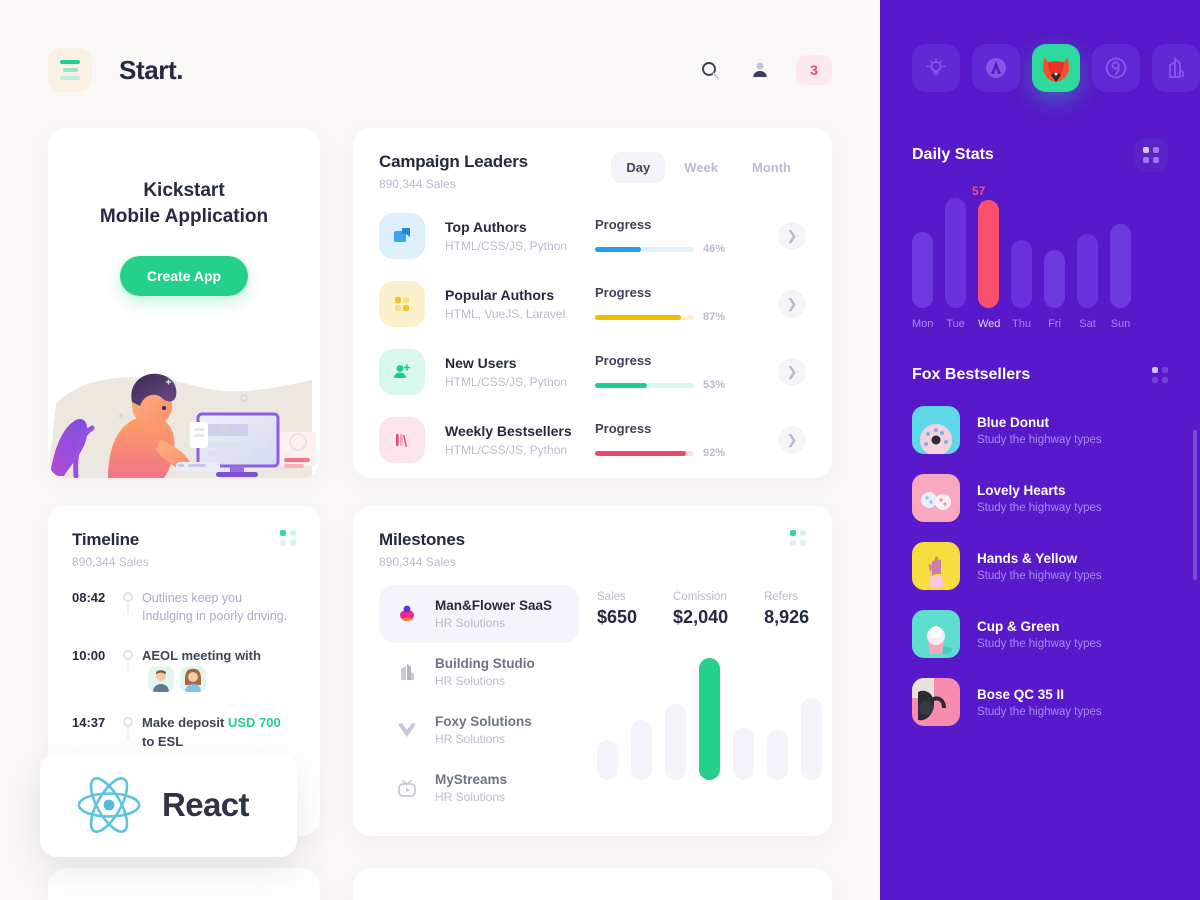 This screenshot has width=1200, height=900. I want to click on skyscraper-icon, so click(1176, 68).